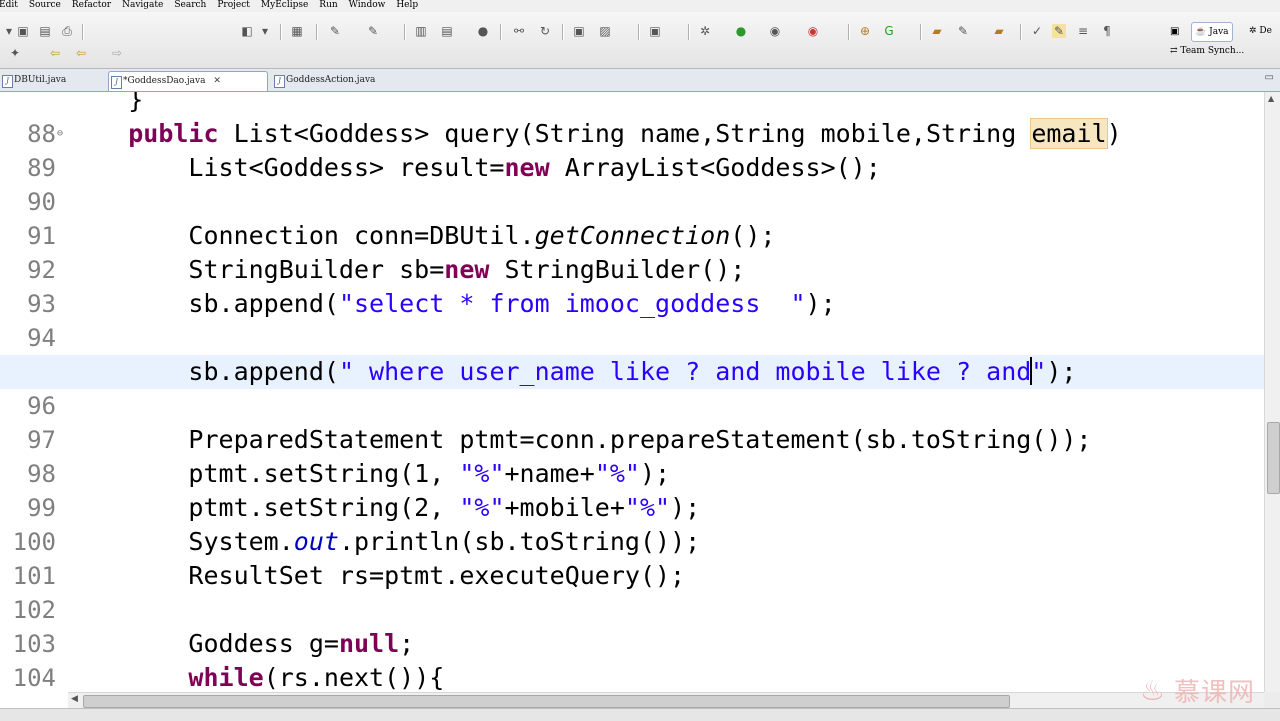  Describe the element at coordinates (369, 473) in the screenshot. I see `line-code: ptmt.setString(1, "%"+name+"%");` at that location.